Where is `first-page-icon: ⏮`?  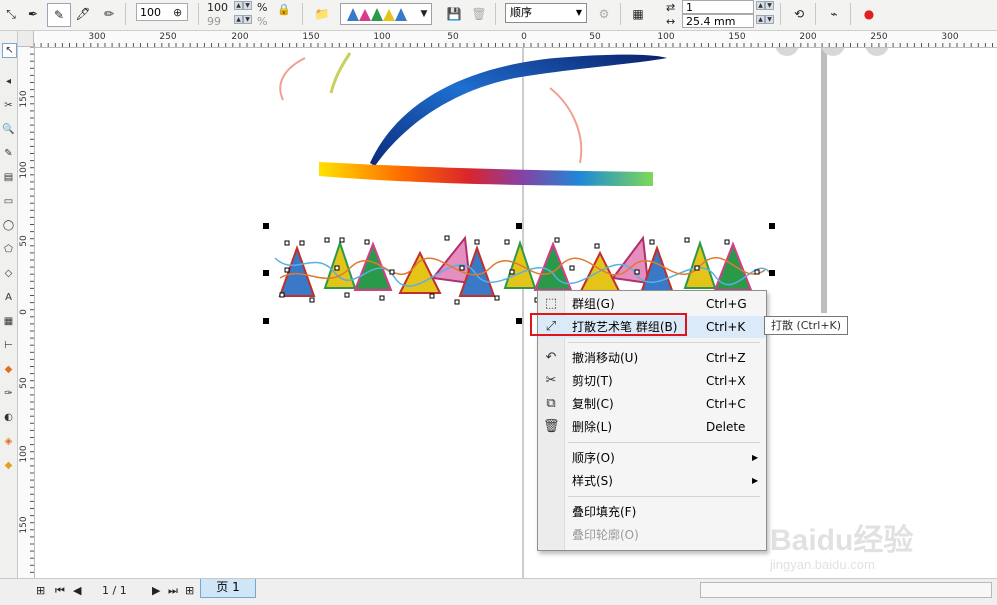 first-page-icon: ⏮ is located at coordinates (60, 591).